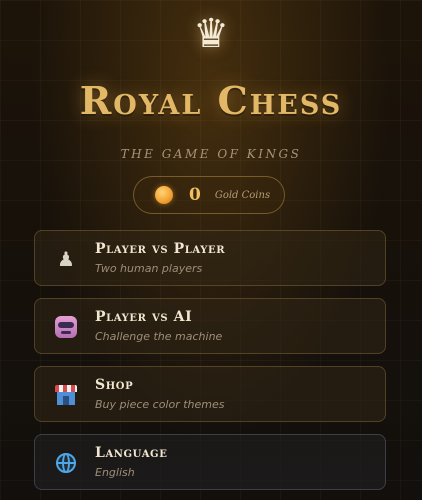 The width and height of the screenshot is (422, 500). What do you see at coordinates (211, 154) in the screenshot?
I see `game-subtitle: THE GAME OF KINGS` at bounding box center [211, 154].